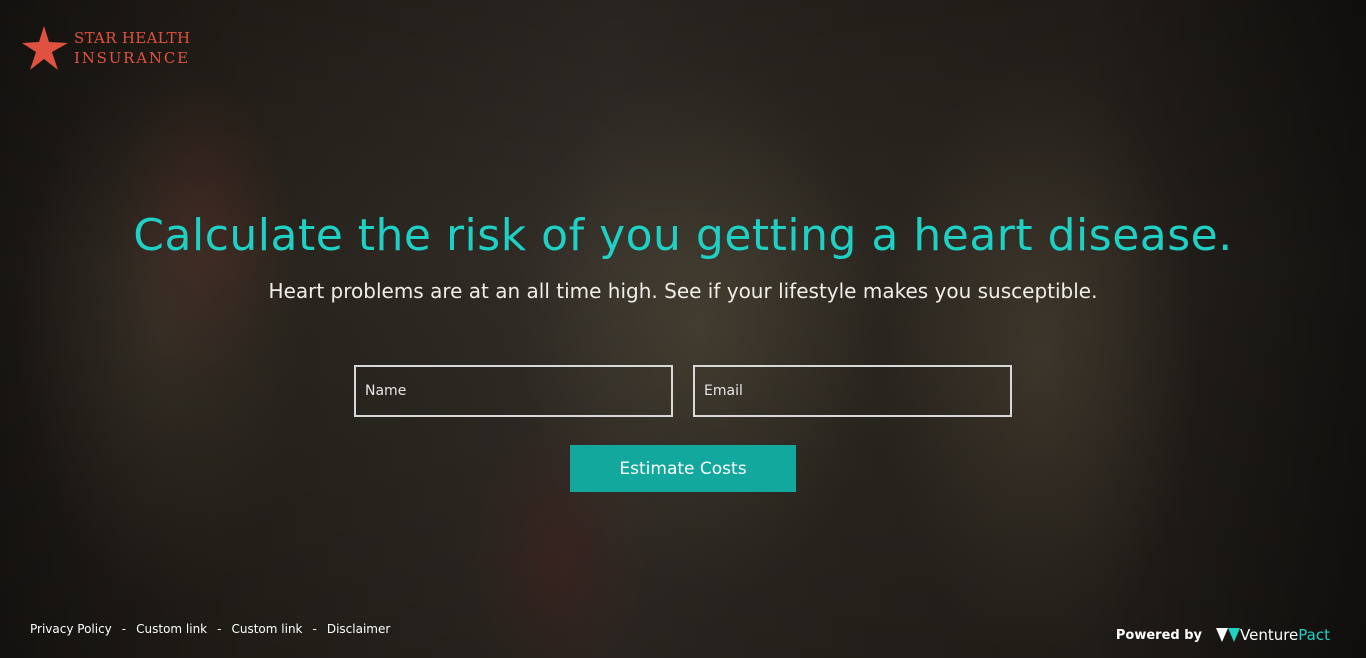  Describe the element at coordinates (171, 629) in the screenshot. I see `custom-link-1: Custom link` at that location.